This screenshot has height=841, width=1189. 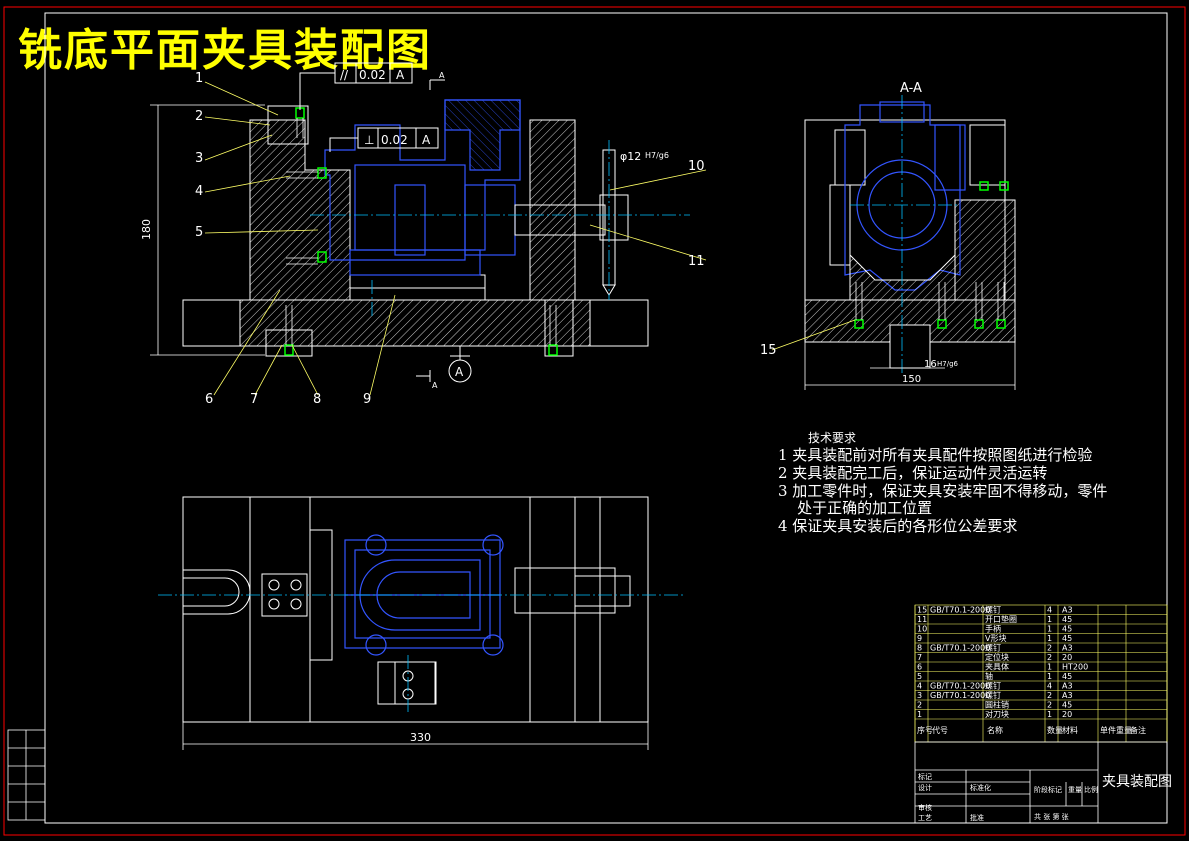 I want to click on bom-cell: 10, so click(x=922, y=629).